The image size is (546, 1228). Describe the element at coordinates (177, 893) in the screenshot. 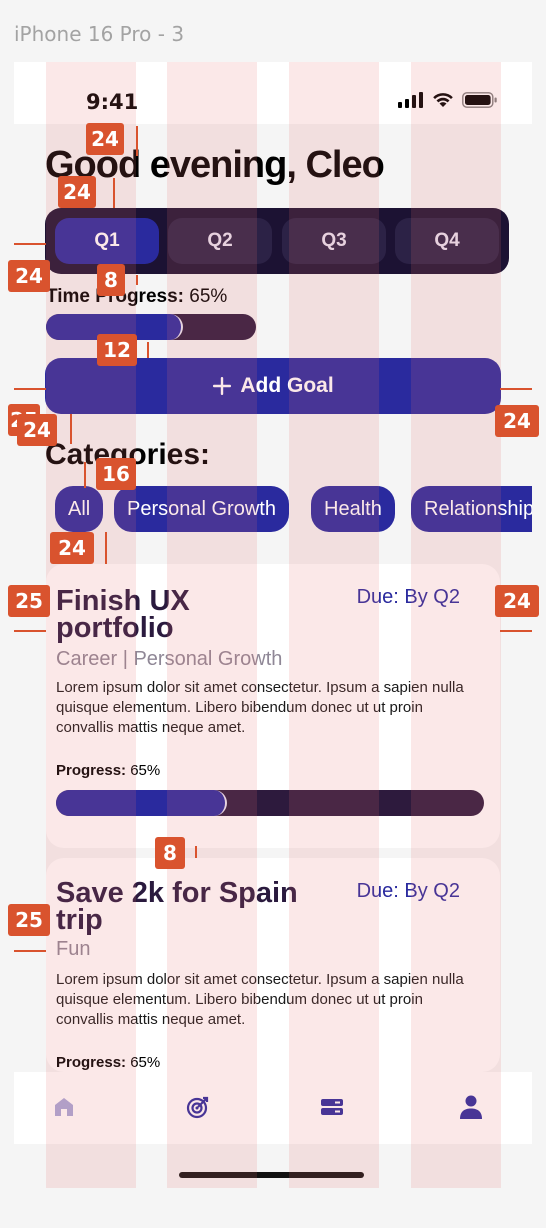

I see `goal-title-line: Save 2k for Spain` at that location.